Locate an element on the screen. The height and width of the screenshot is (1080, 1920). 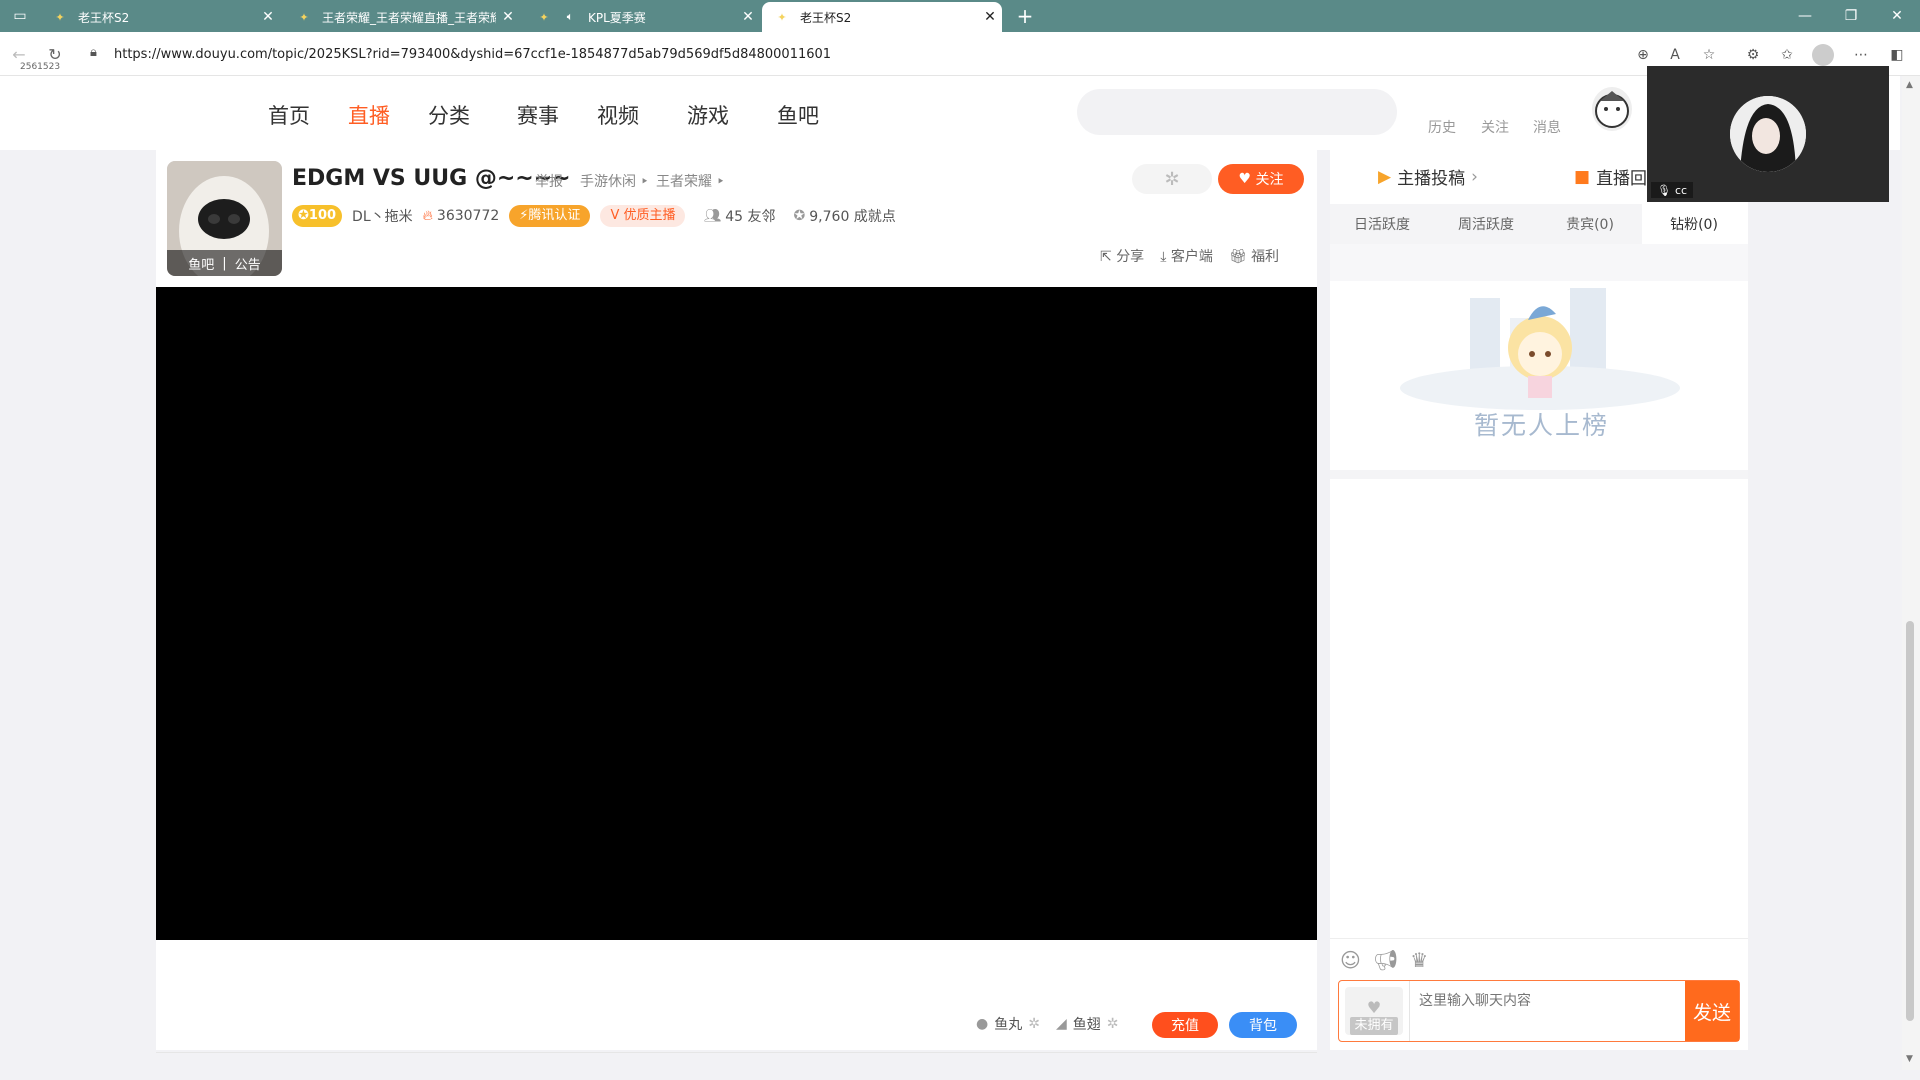
level-text: 100 is located at coordinates (322, 215).